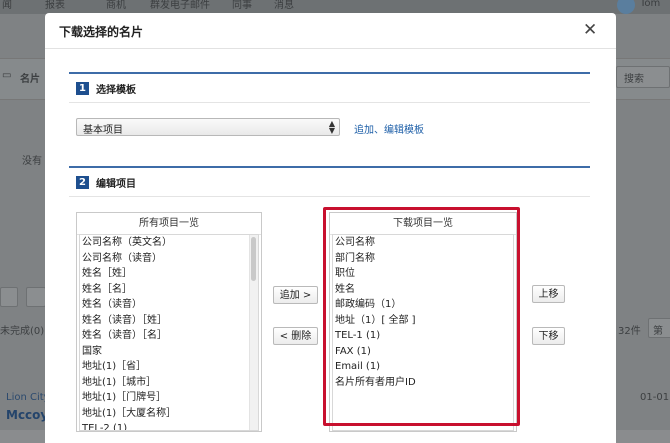 The width and height of the screenshot is (670, 443). Describe the element at coordinates (548, 336) in the screenshot. I see `move-down-button: 下移` at that location.